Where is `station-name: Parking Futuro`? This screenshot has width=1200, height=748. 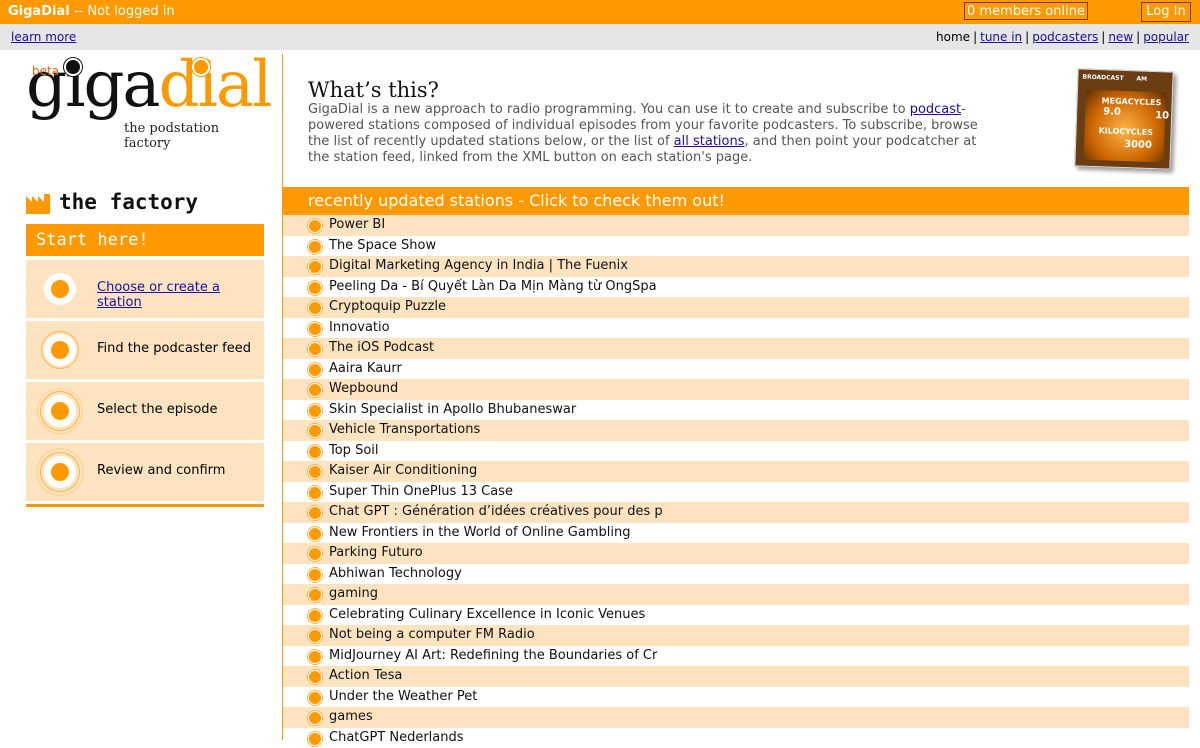 station-name: Parking Futuro is located at coordinates (376, 553).